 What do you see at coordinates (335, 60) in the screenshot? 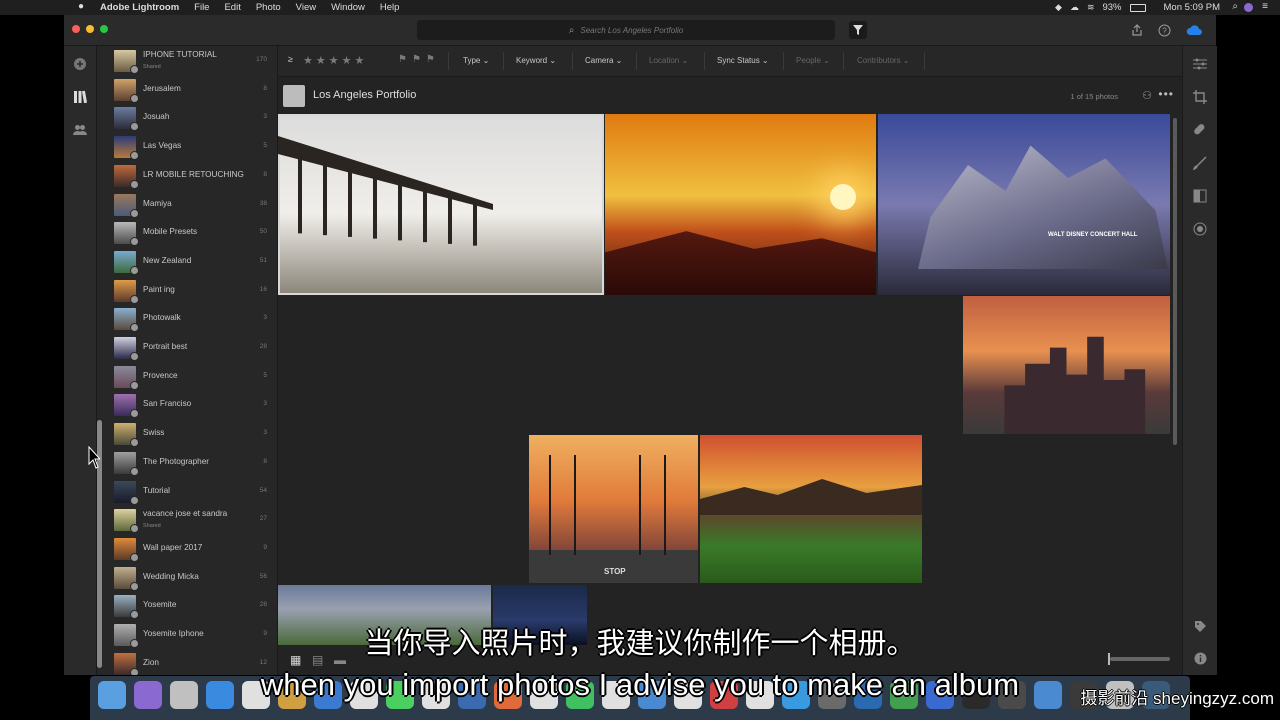
I see `rating-filter-stars: ★★★★★` at bounding box center [335, 60].